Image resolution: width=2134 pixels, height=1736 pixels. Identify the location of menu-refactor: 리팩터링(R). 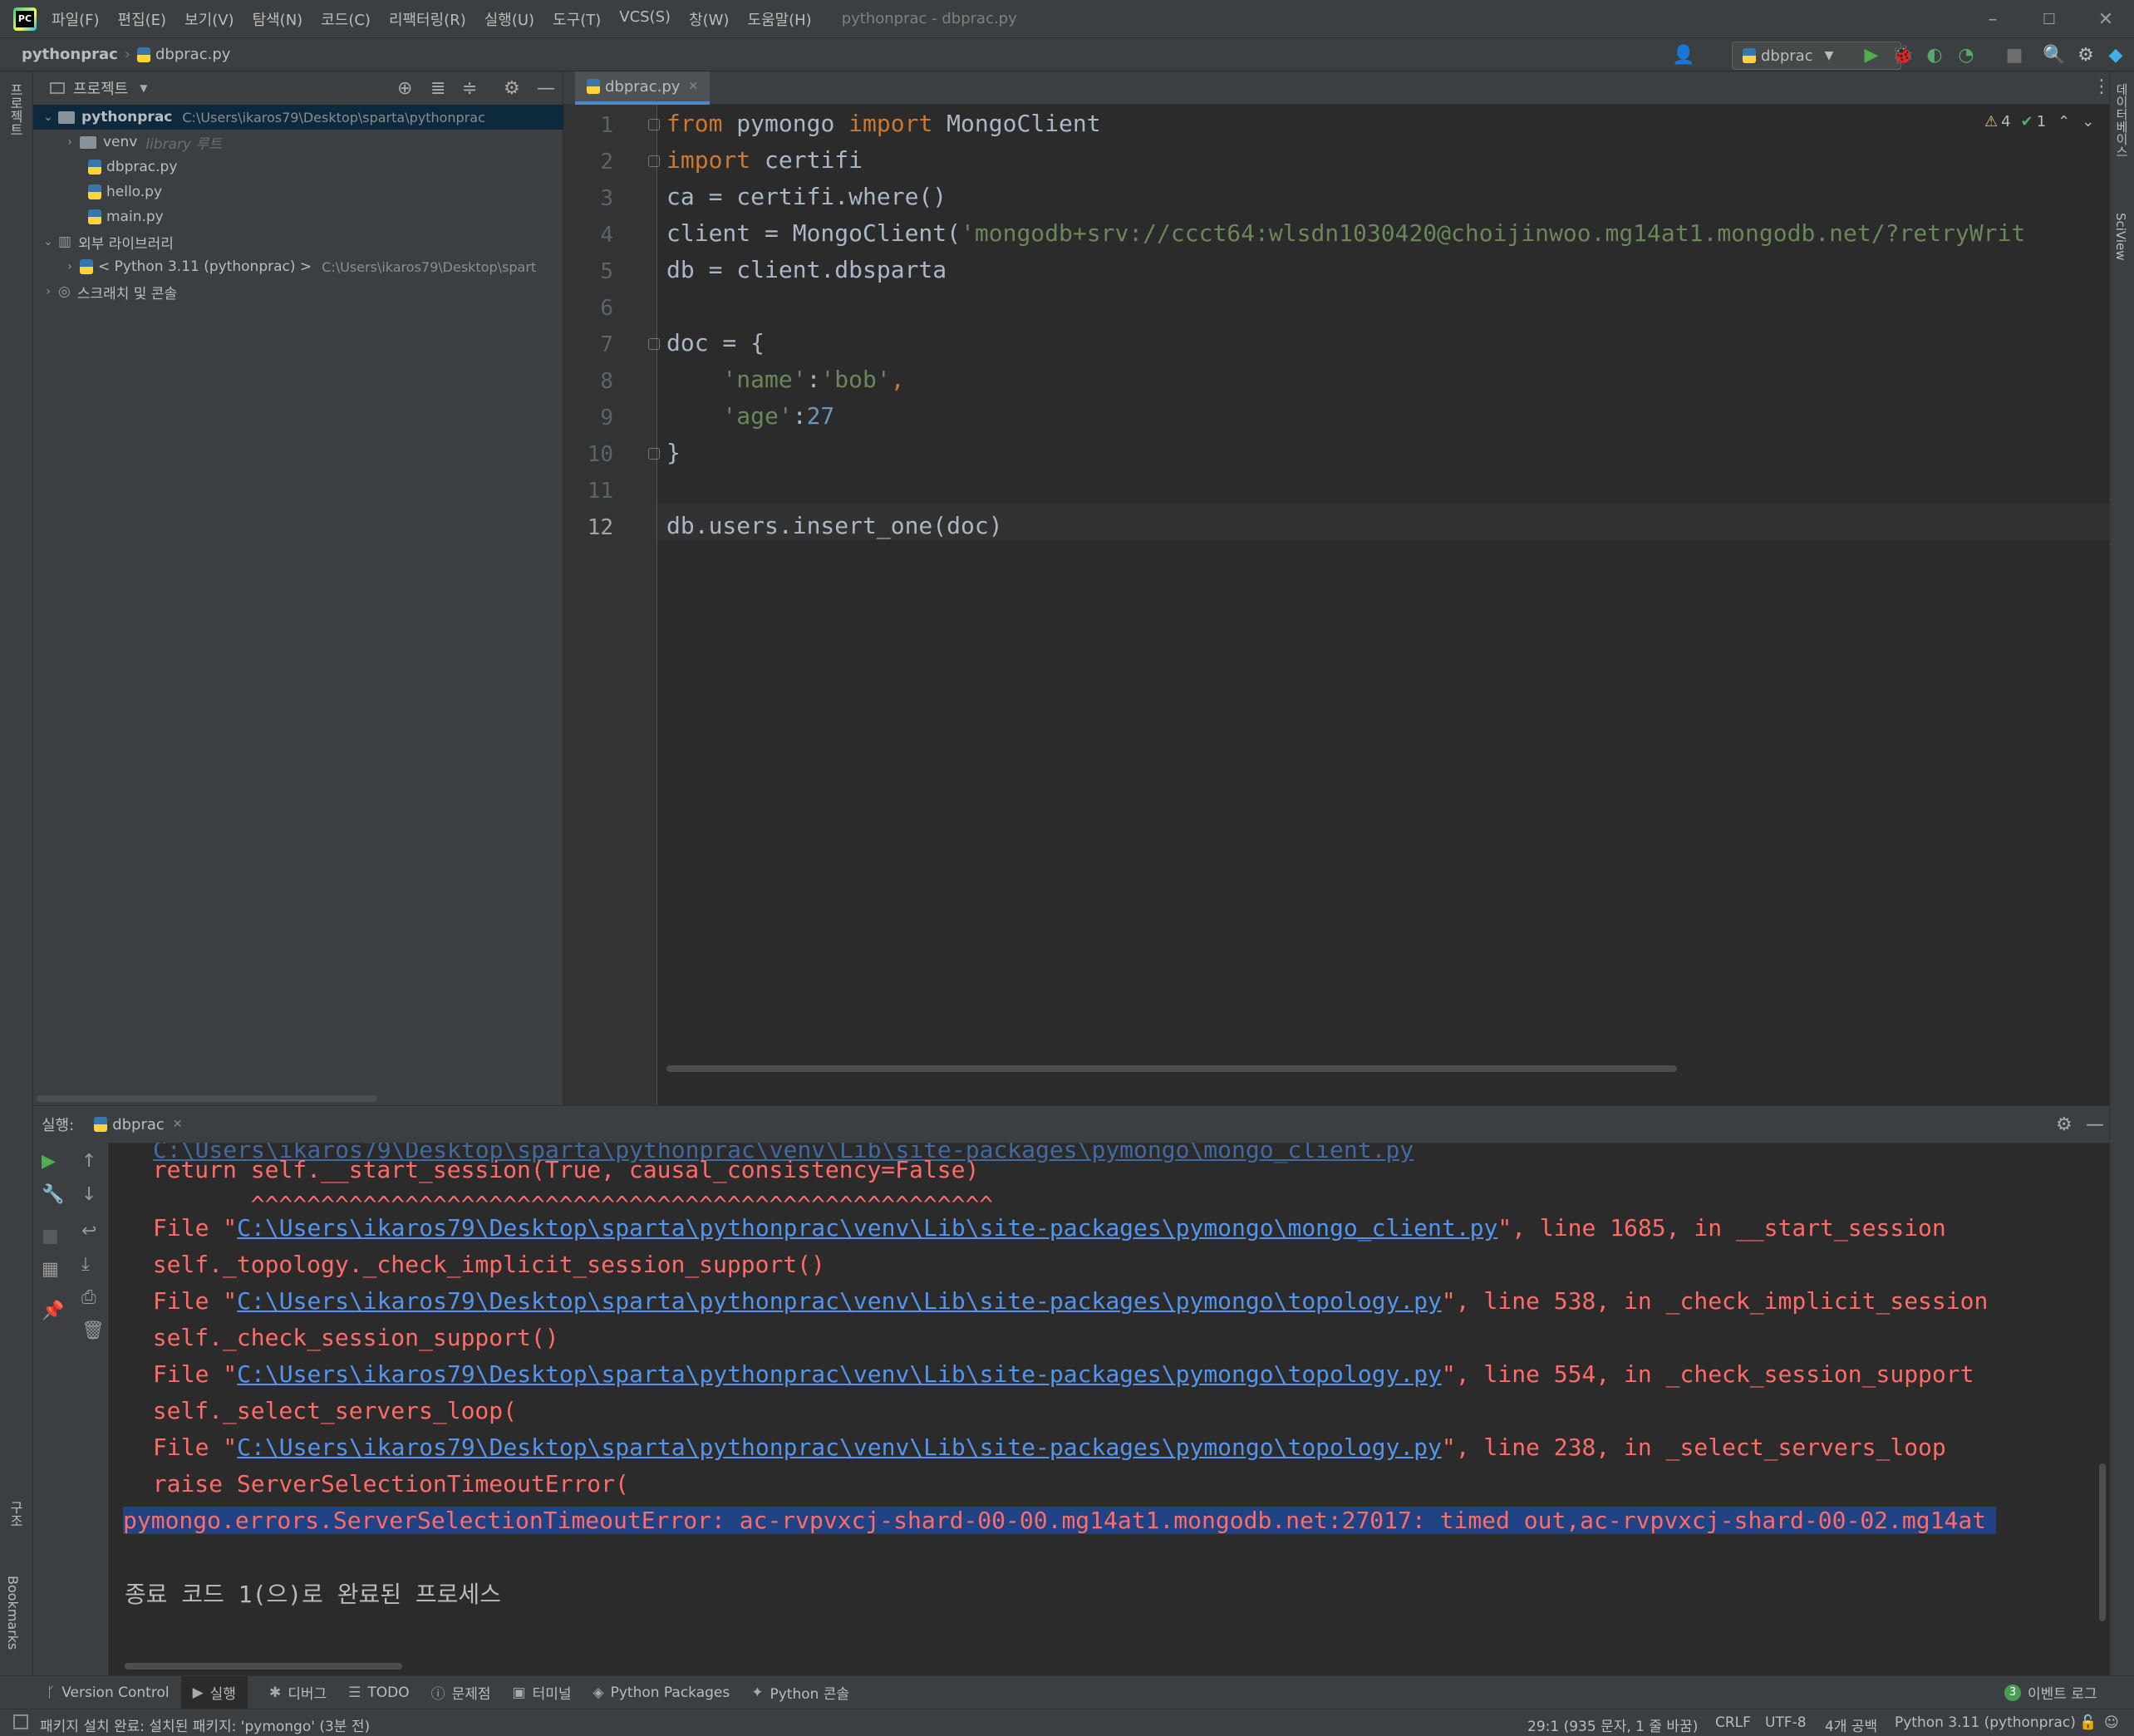
(428, 19).